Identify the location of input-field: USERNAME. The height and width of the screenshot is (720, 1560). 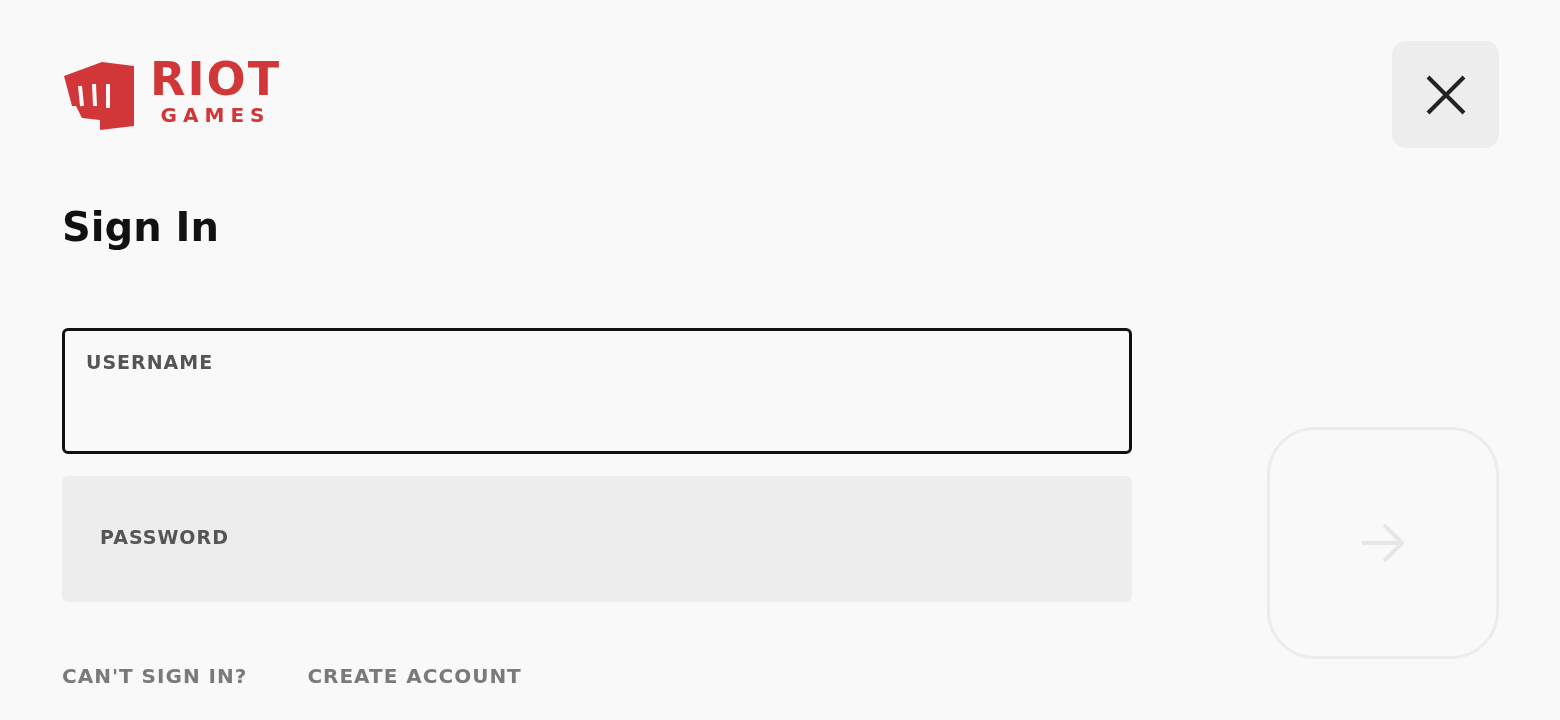
(597, 391).